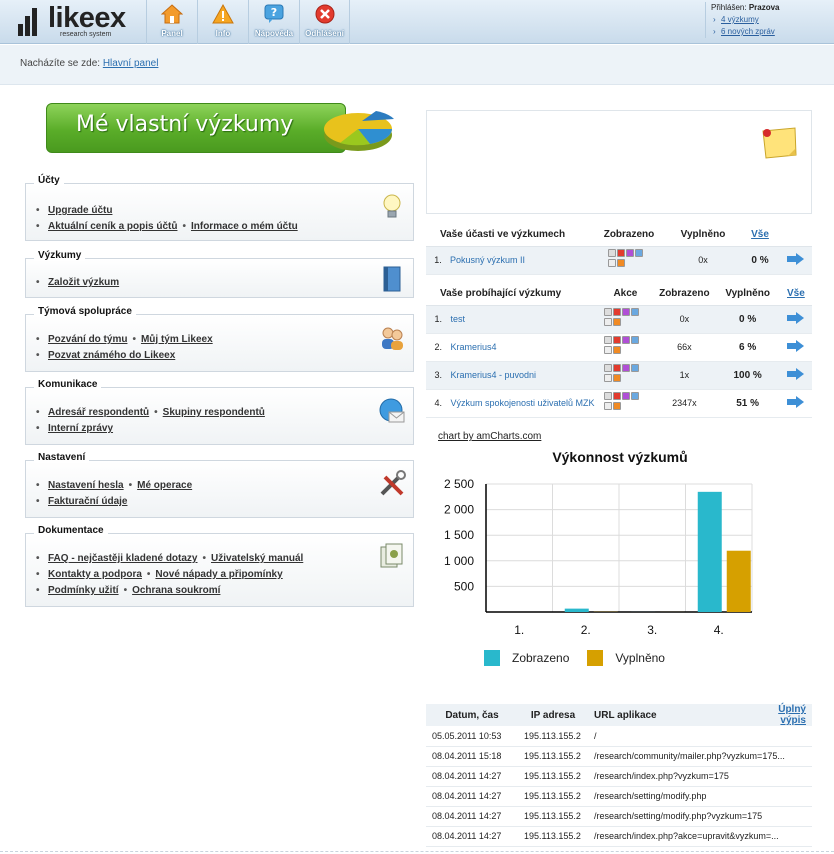  I want to click on link-password-settings: Nastavení hesla, so click(86, 485).